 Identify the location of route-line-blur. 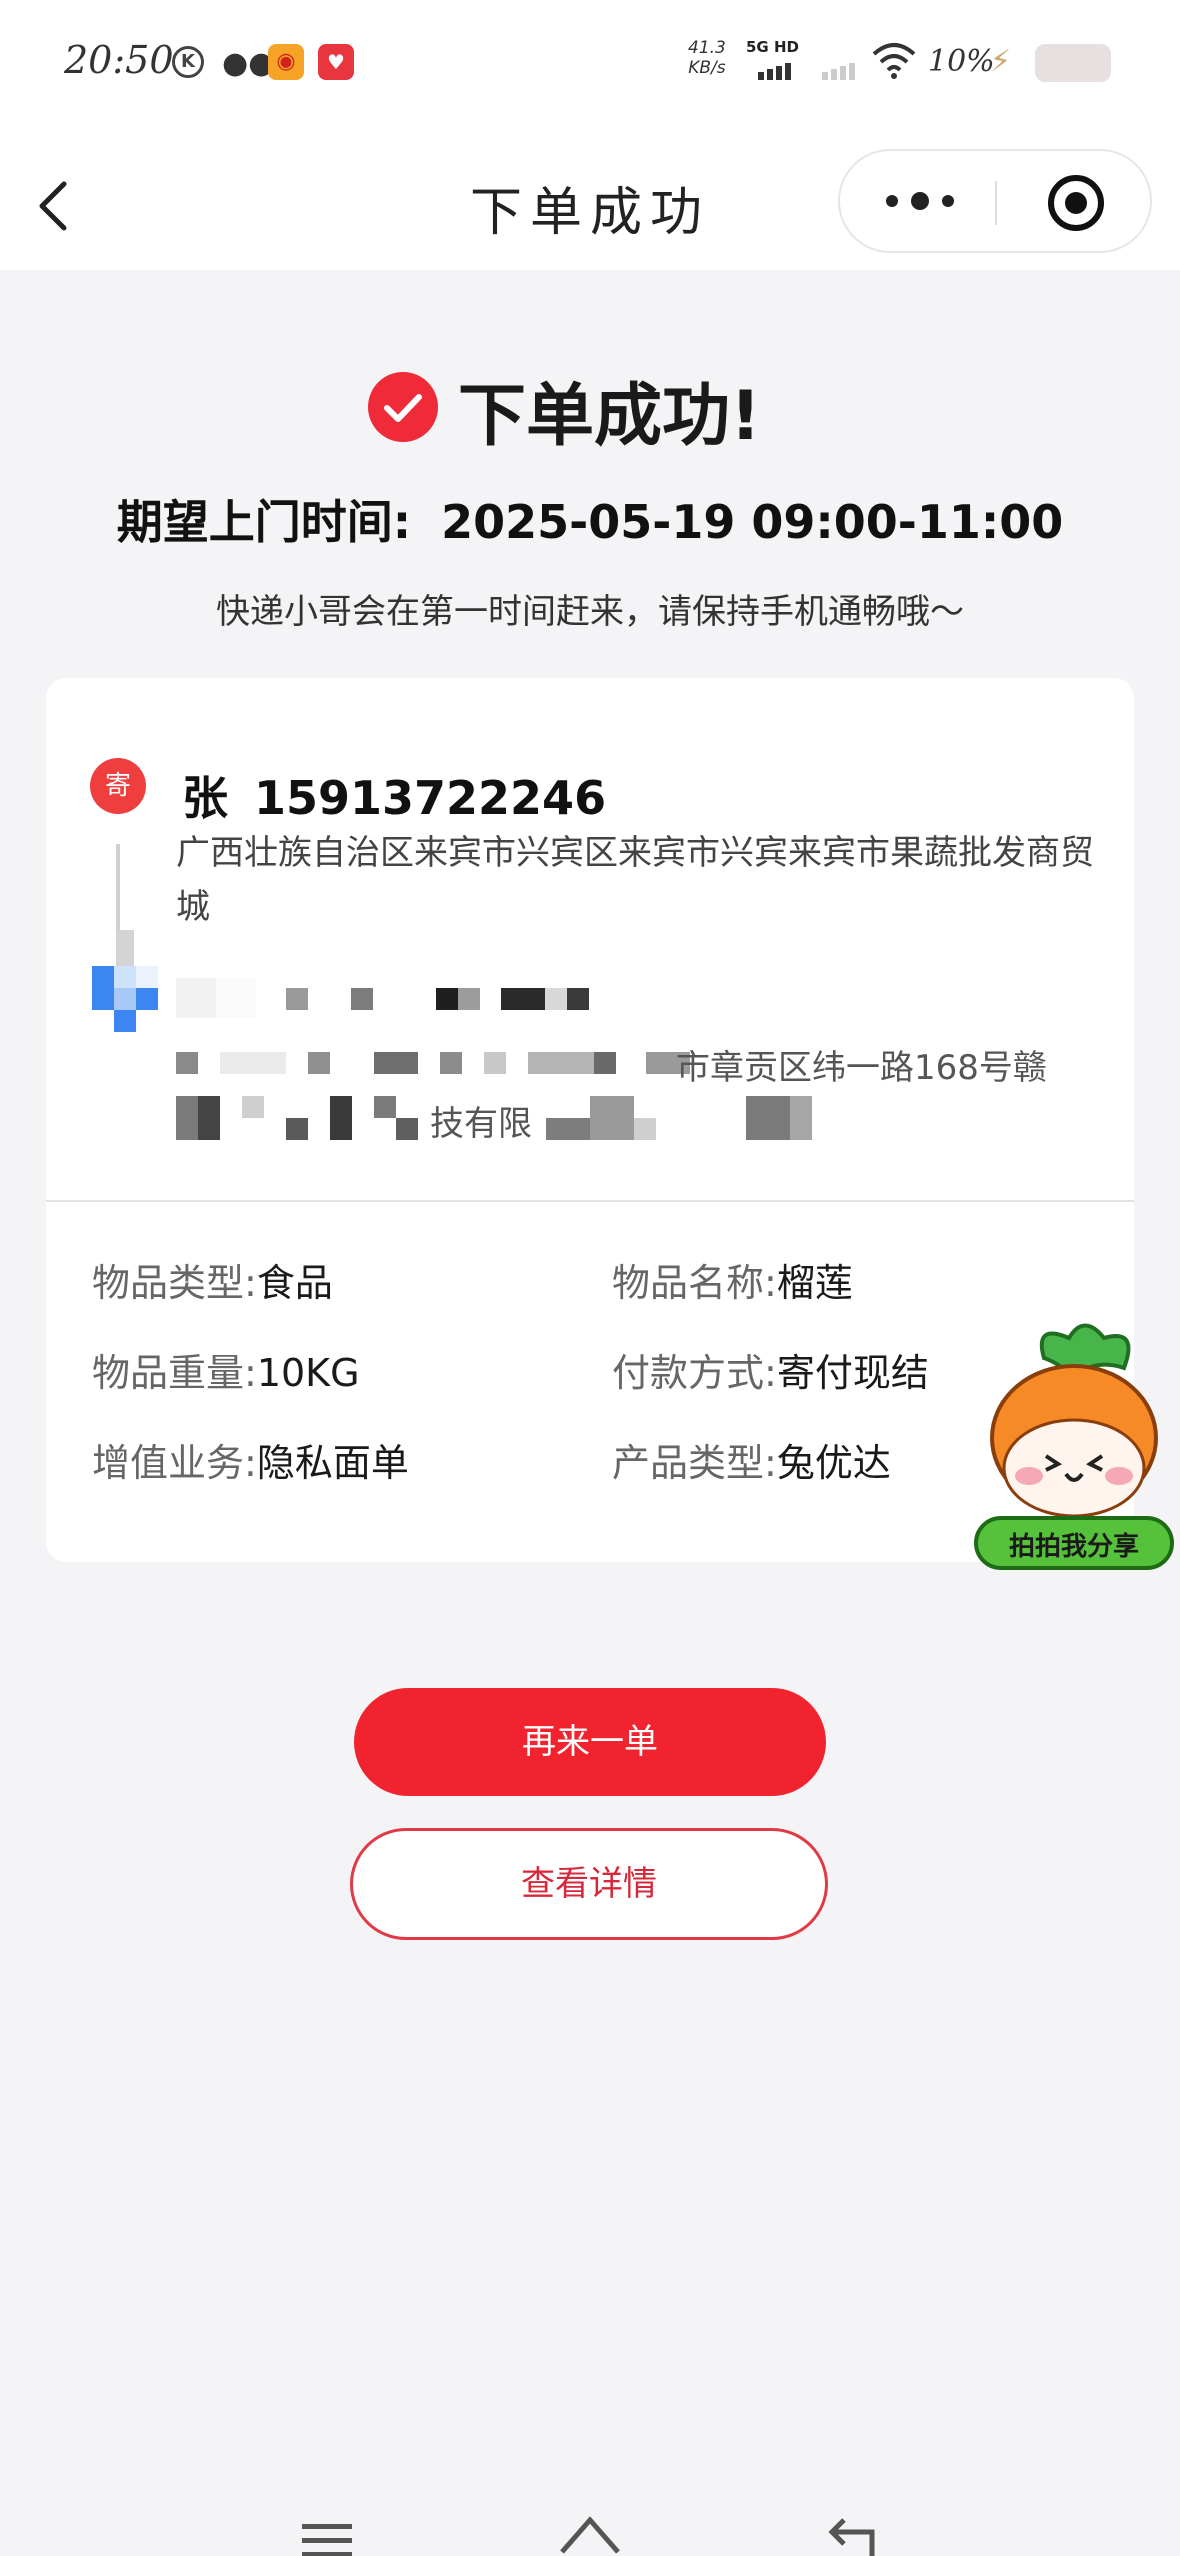
(125, 948).